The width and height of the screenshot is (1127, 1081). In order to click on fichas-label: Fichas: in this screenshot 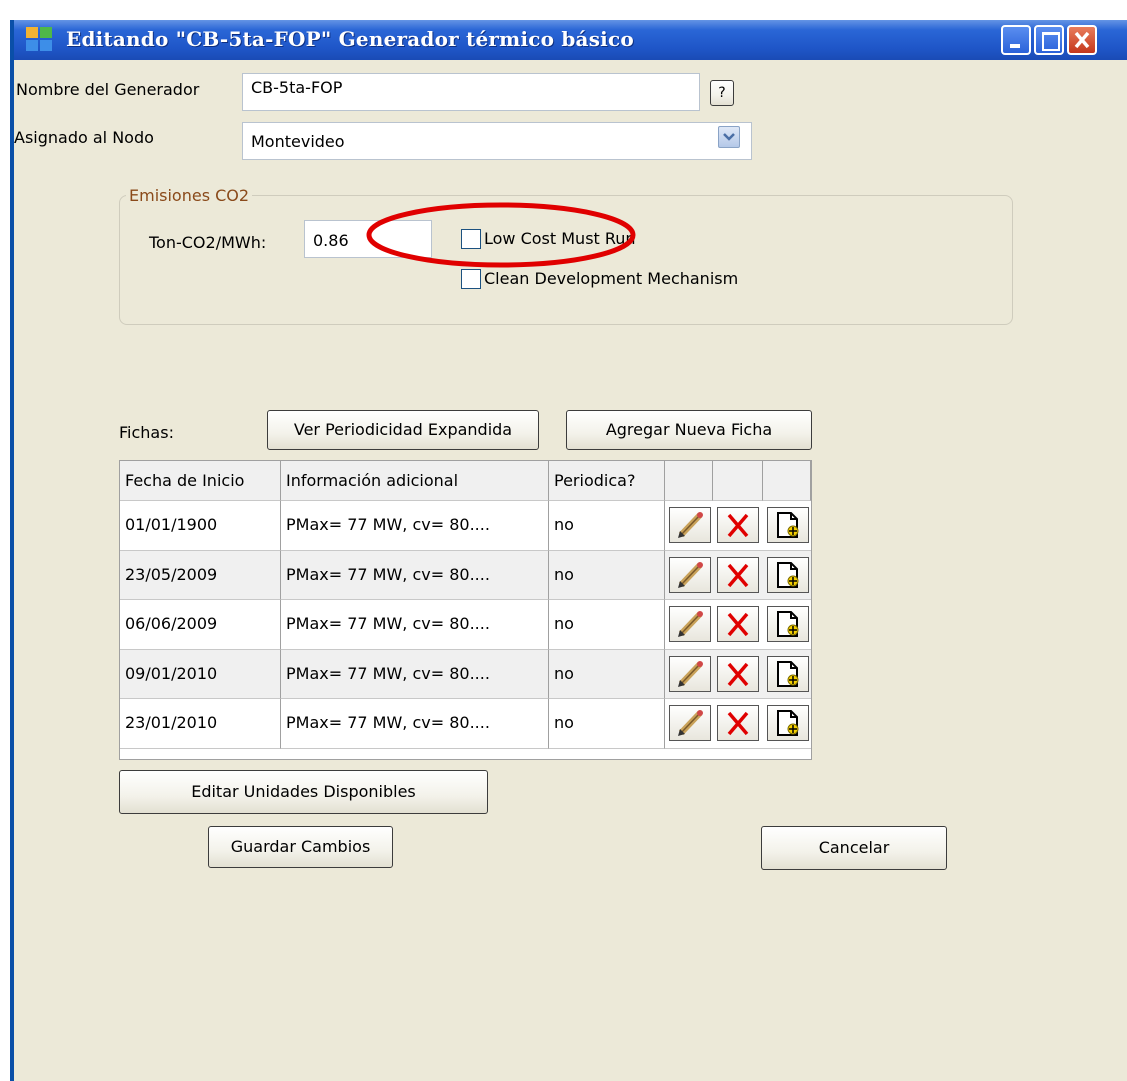, I will do `click(146, 432)`.